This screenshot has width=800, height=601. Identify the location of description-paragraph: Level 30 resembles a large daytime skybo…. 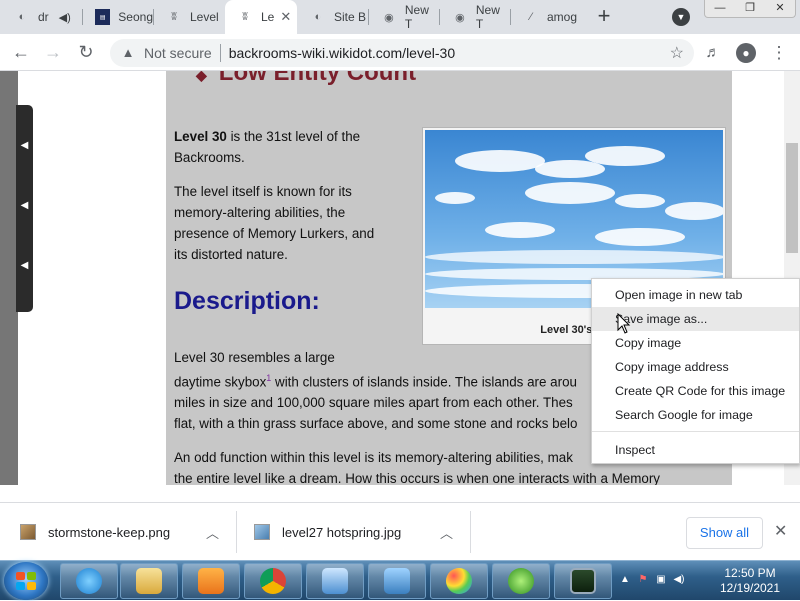
(376, 391).